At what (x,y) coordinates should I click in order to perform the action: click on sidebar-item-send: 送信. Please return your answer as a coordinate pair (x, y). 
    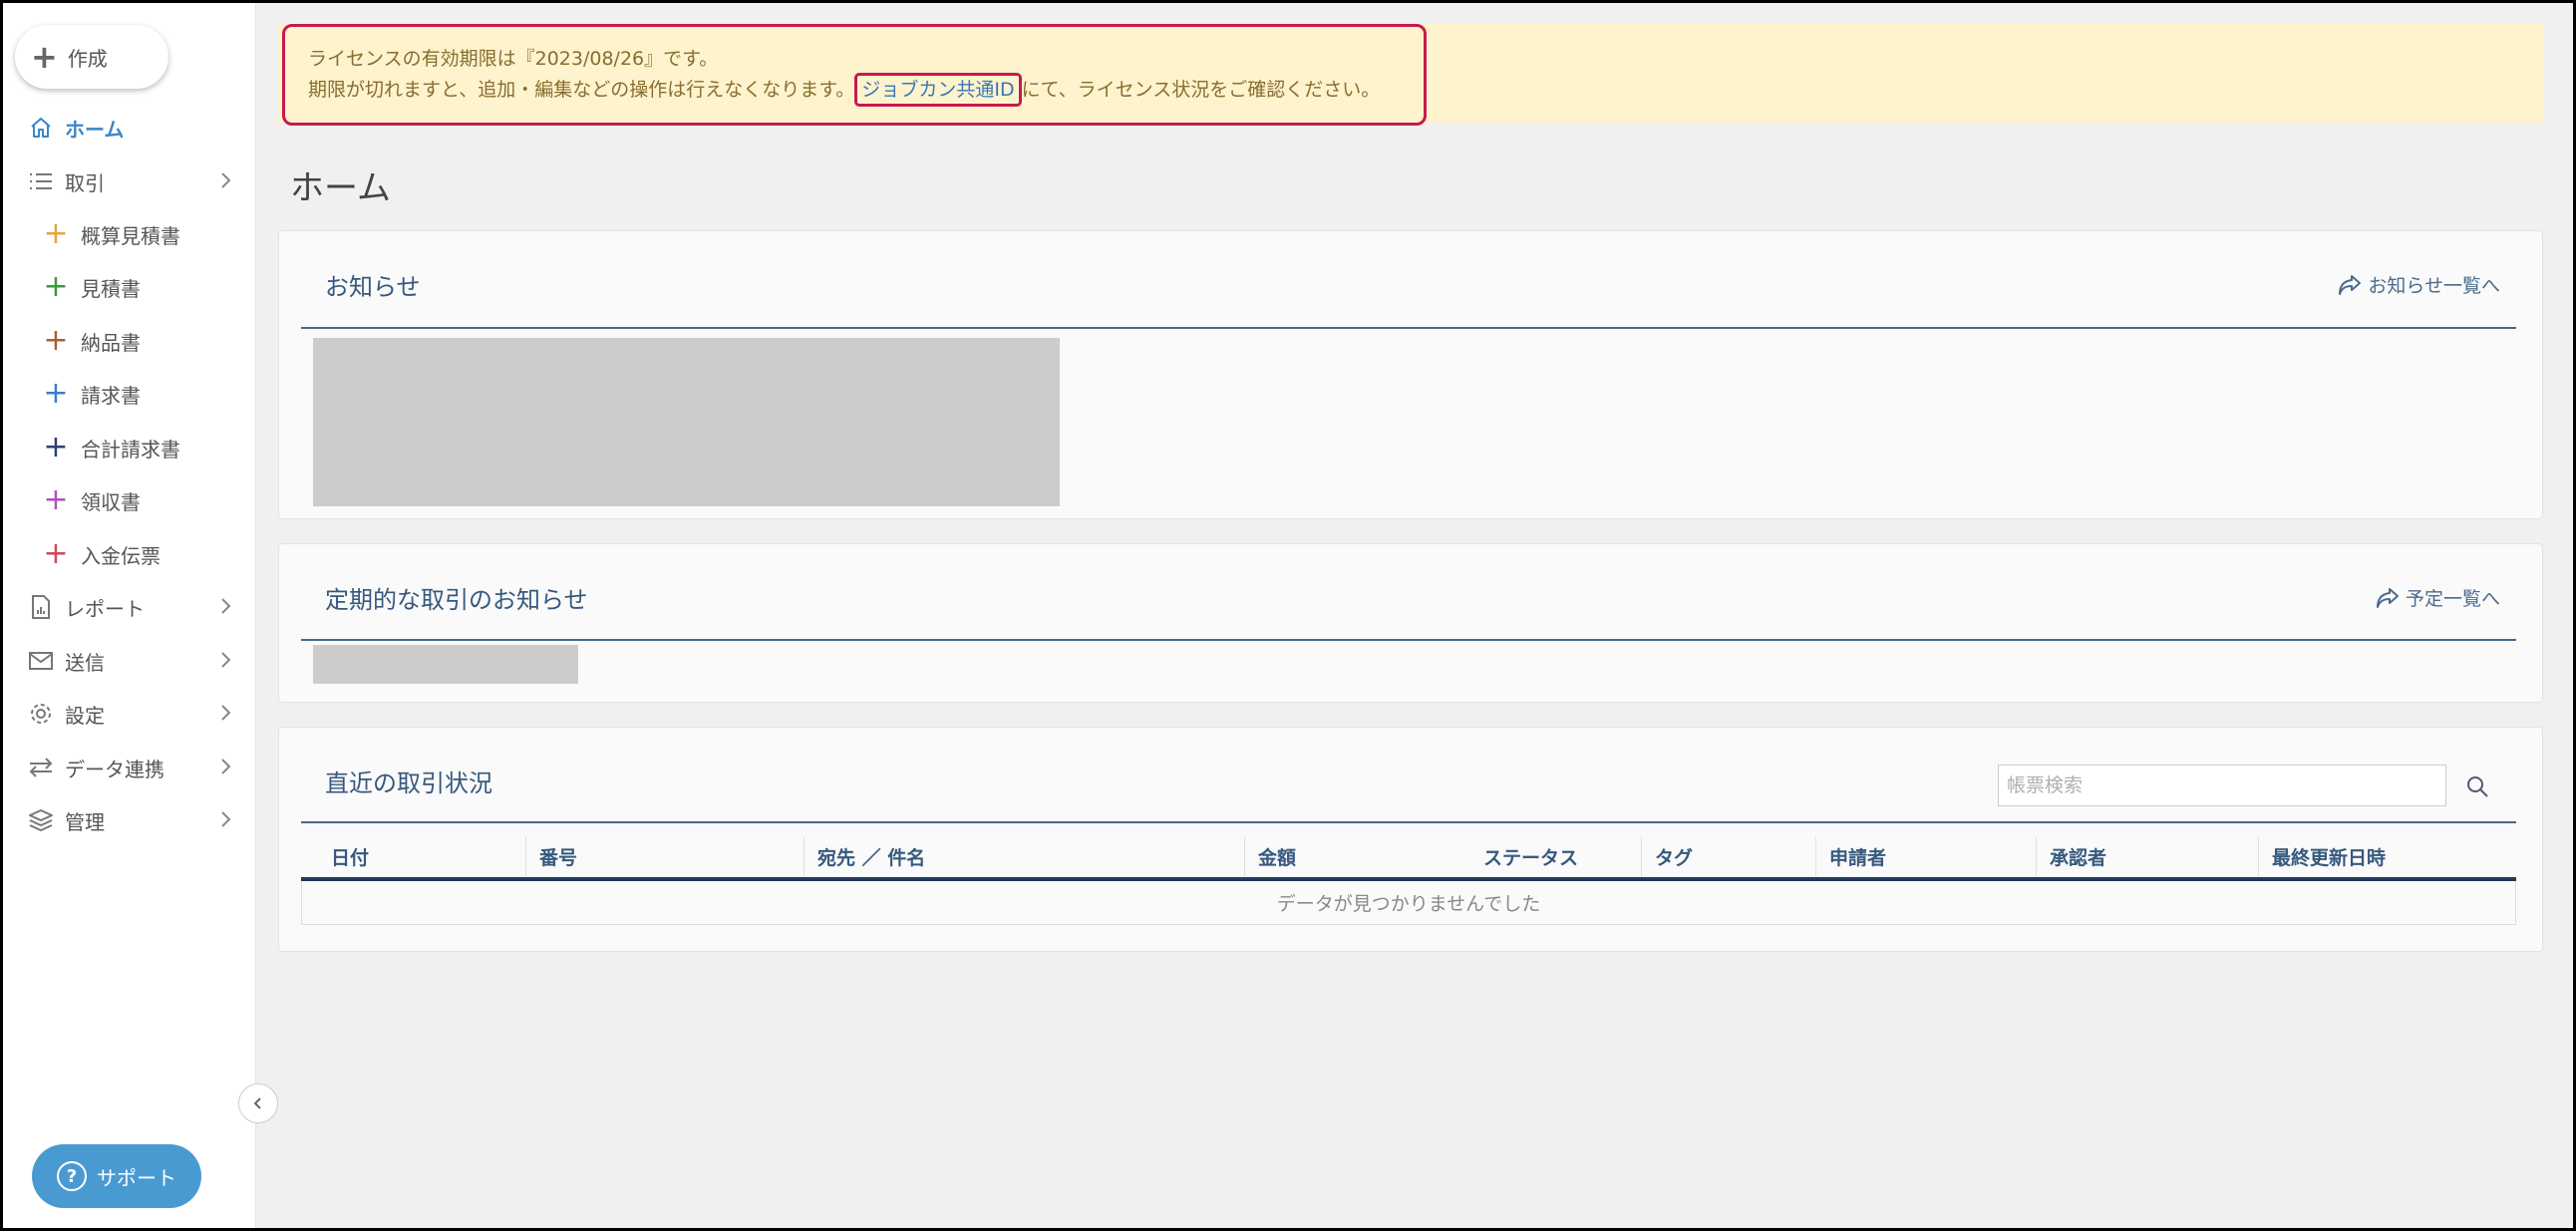
    Looking at the image, I should click on (129, 661).